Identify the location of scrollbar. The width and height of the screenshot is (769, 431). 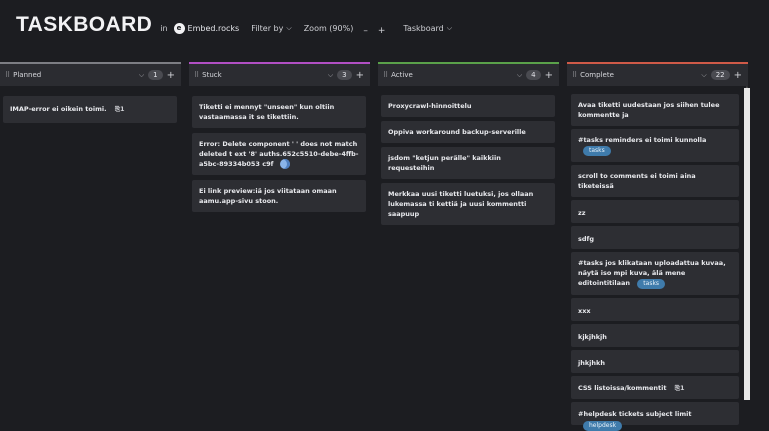
(747, 244).